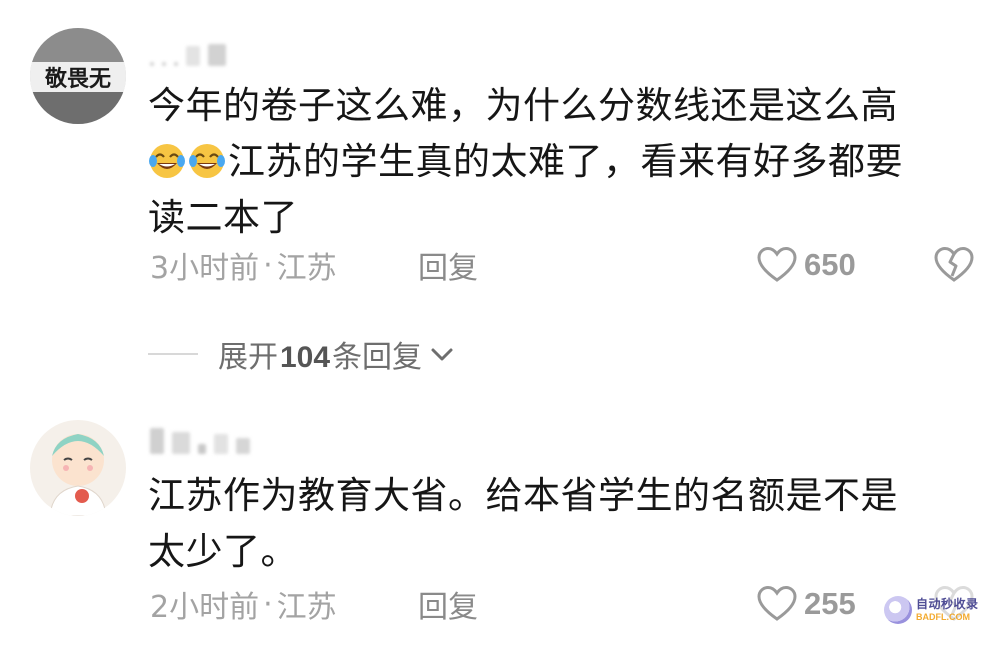 This screenshot has width=1004, height=650. I want to click on like-count: 650, so click(830, 264).